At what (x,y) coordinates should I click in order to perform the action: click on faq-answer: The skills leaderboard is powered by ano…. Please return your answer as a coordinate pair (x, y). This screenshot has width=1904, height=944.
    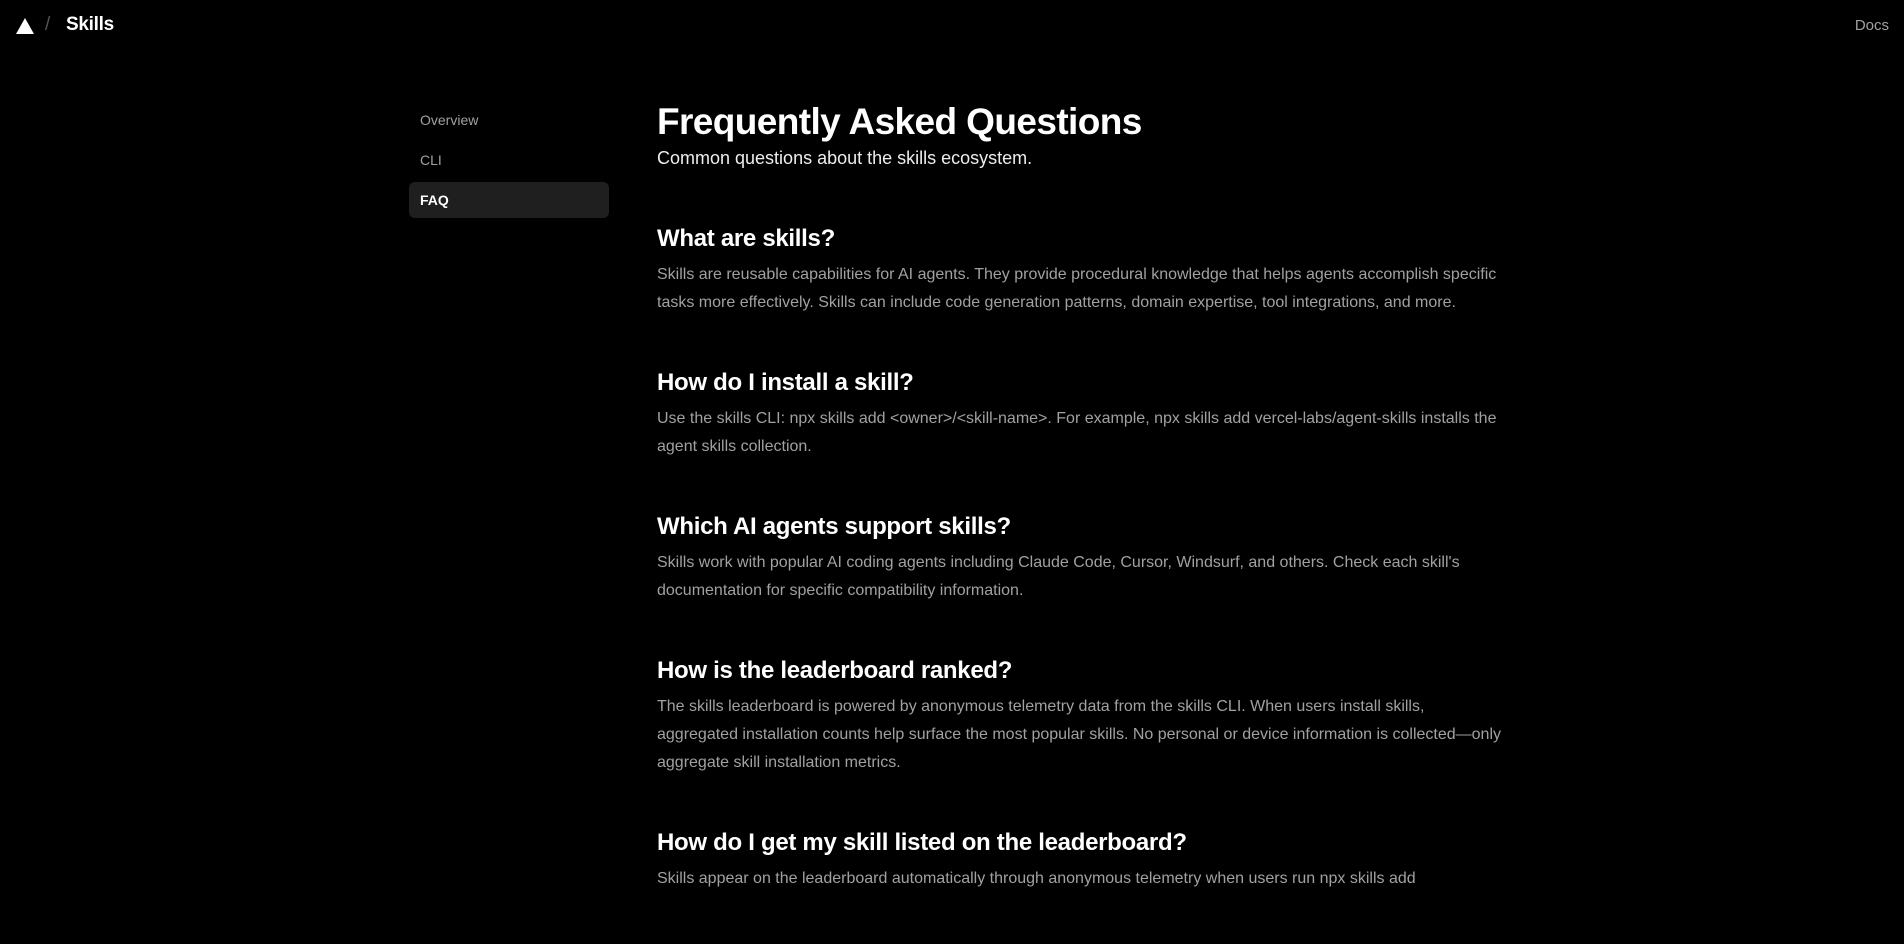
    Looking at the image, I should click on (1079, 734).